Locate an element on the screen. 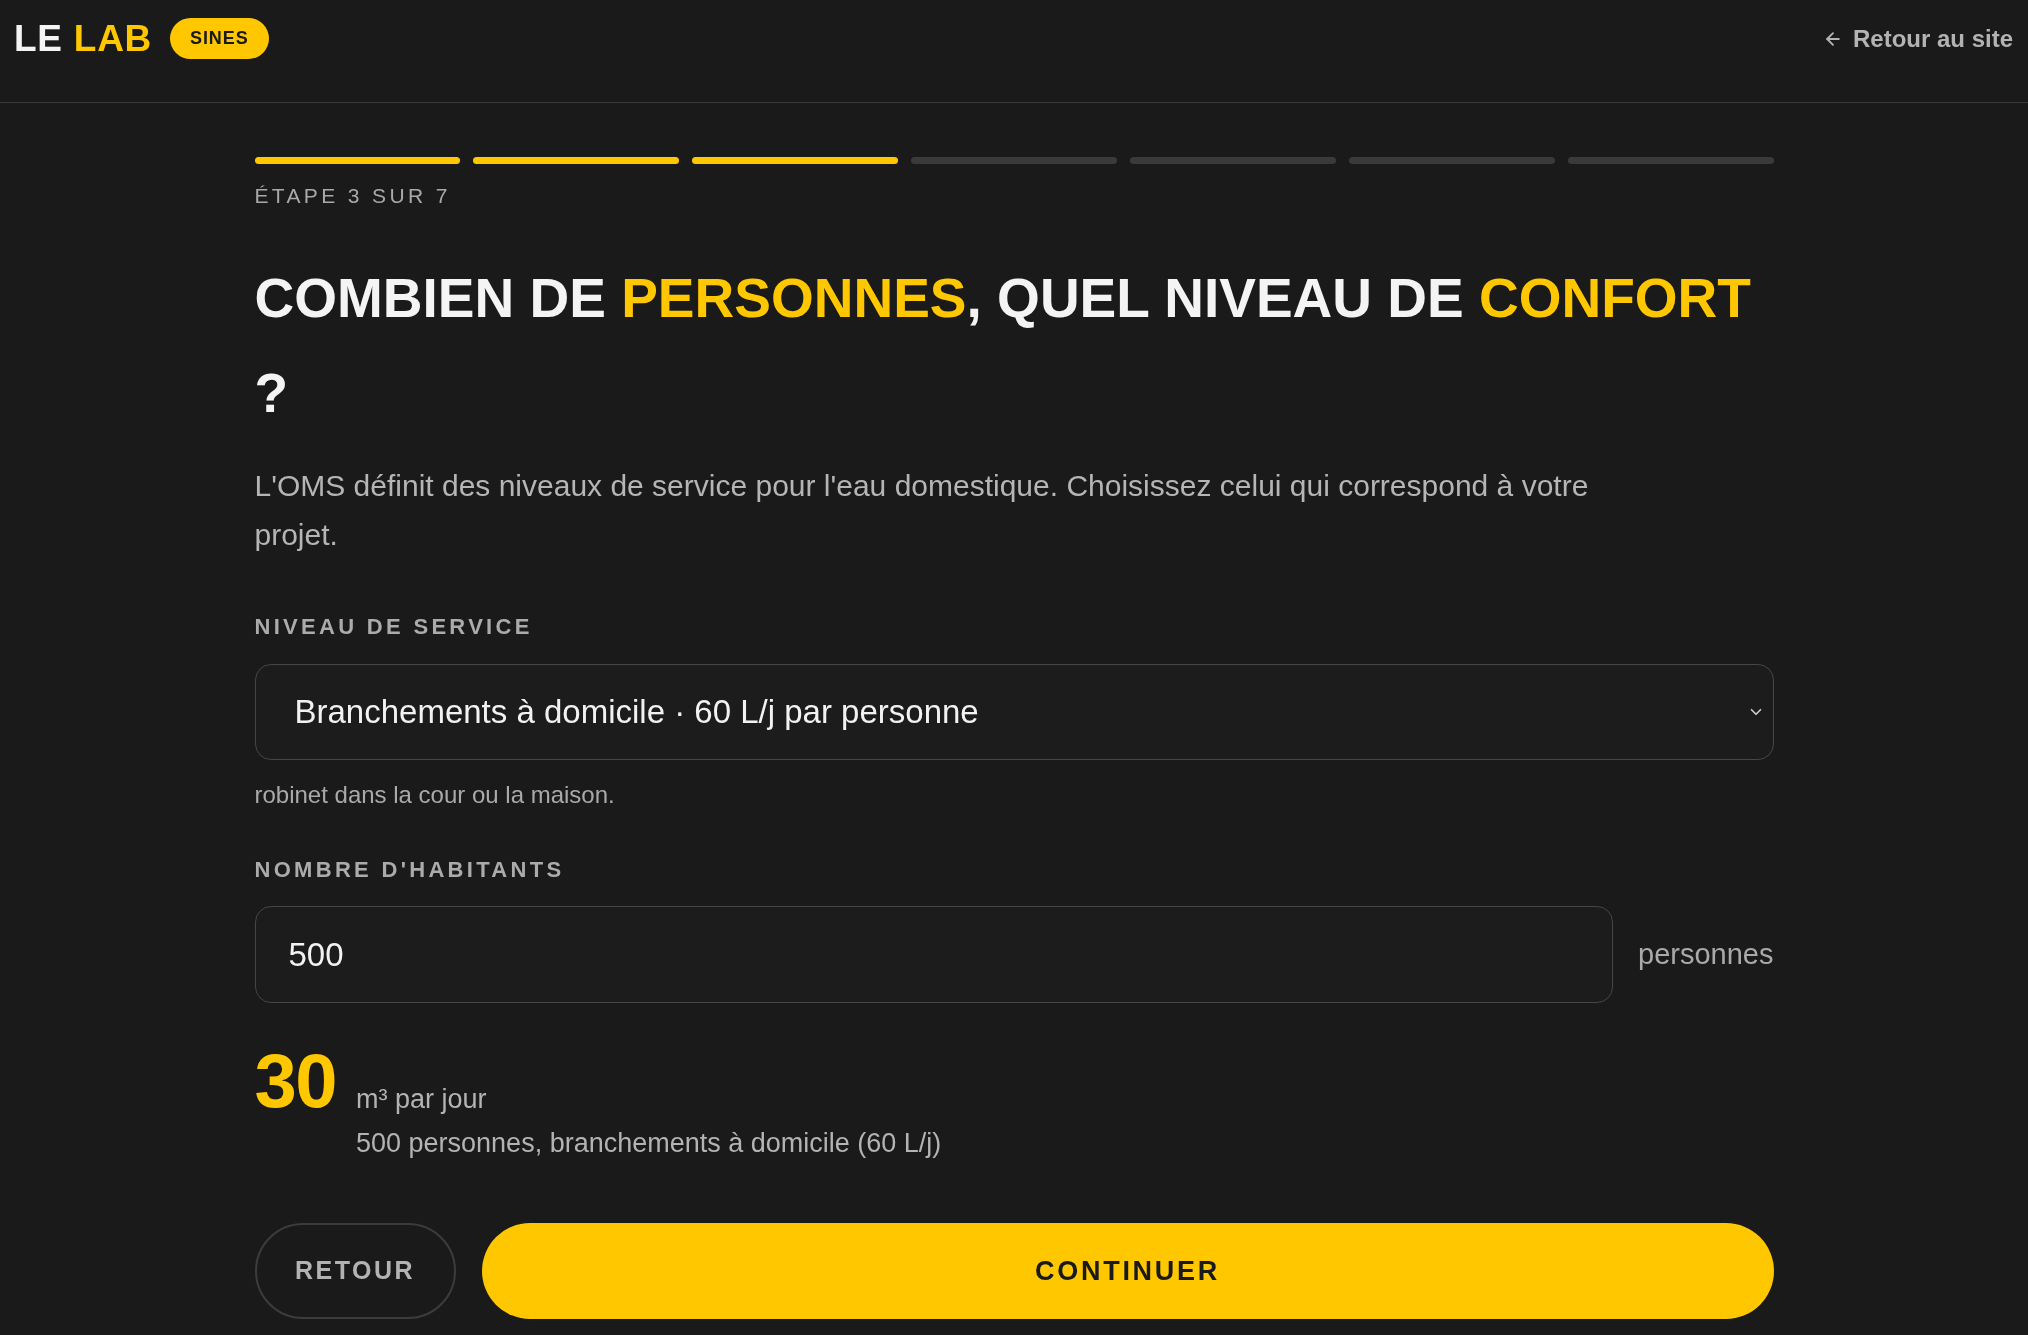 This screenshot has width=2028, height=1335. unit-suffix: personnes is located at coordinates (1706, 954).